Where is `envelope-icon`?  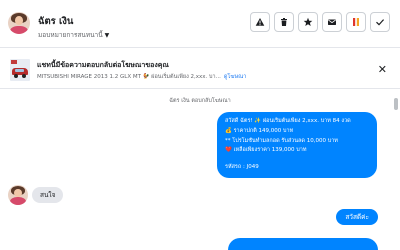 envelope-icon is located at coordinates (332, 22).